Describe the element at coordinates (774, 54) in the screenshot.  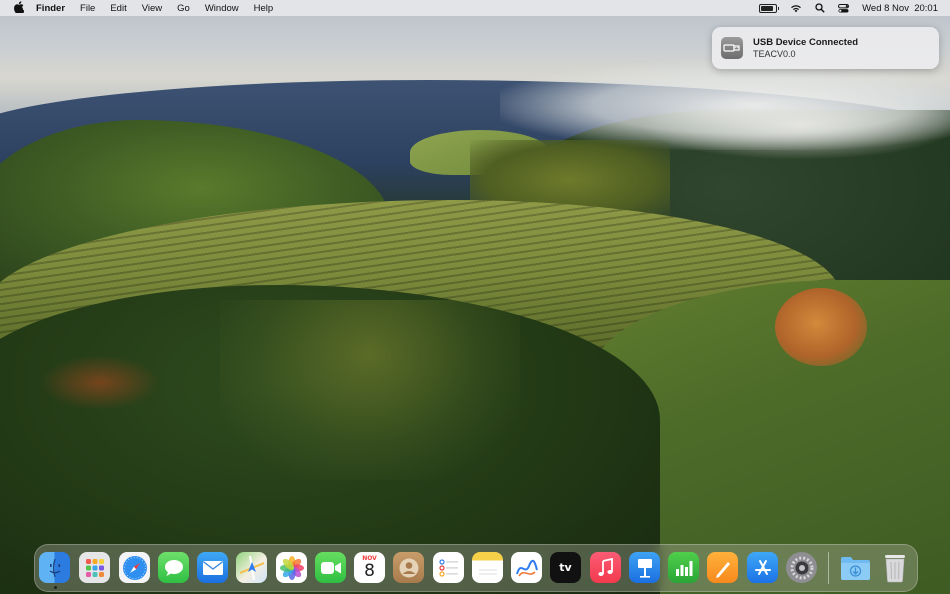
I see `notification-body: TEACV0.0` at that location.